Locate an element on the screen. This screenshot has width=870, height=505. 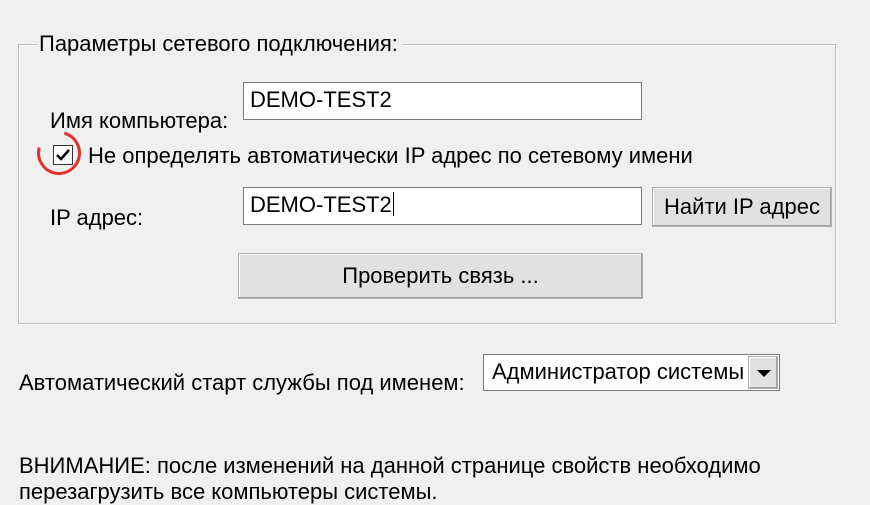
text-caret is located at coordinates (393, 204).